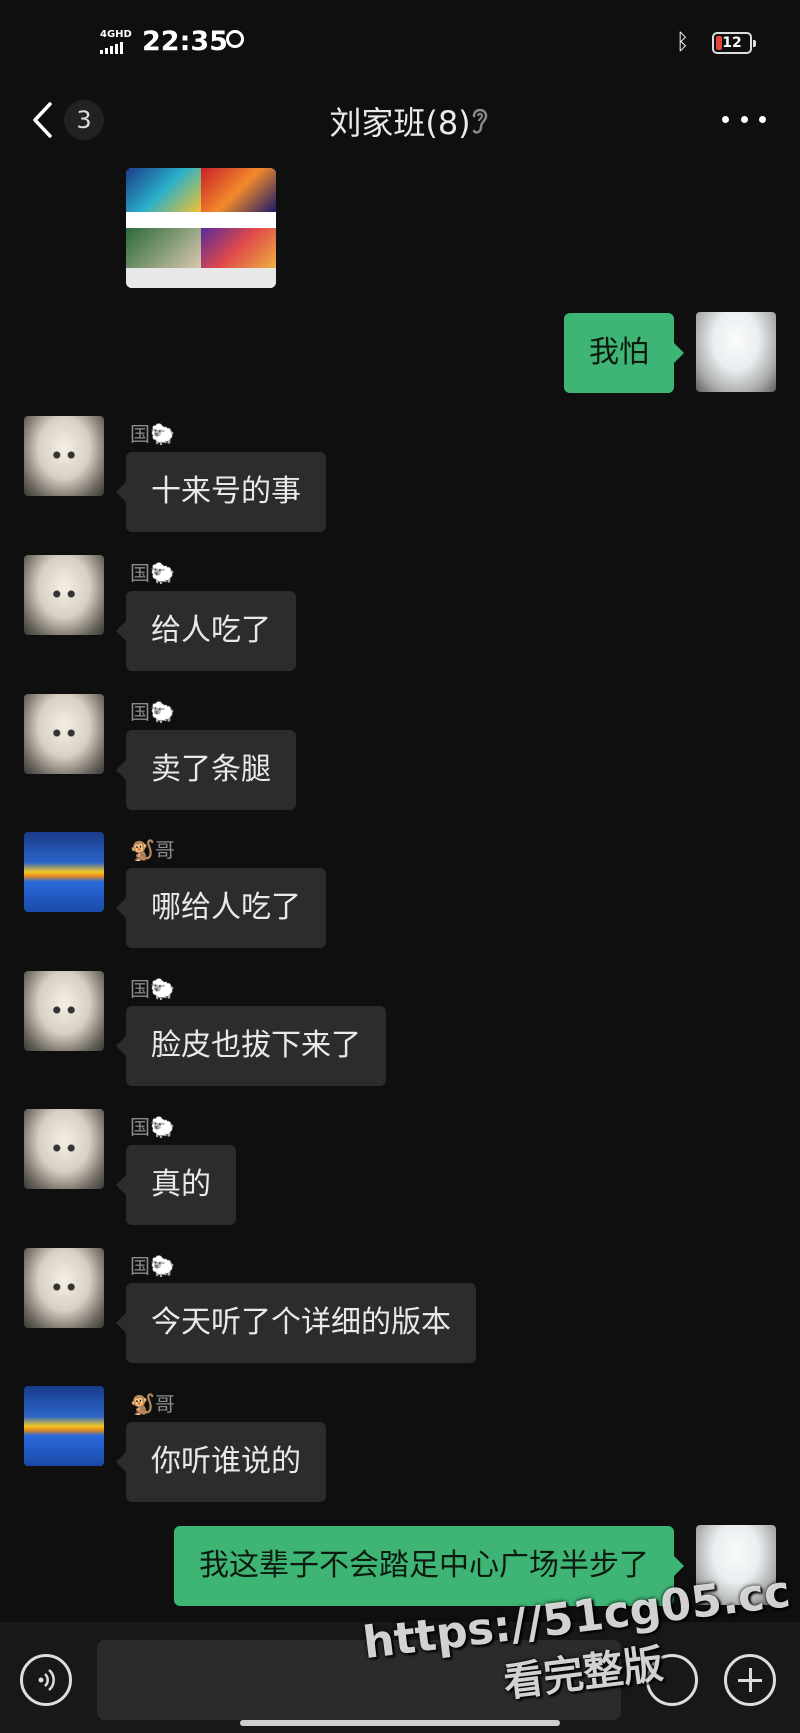  Describe the element at coordinates (683, 42) in the screenshot. I see `bluetooth-icon: ᛒ` at that location.